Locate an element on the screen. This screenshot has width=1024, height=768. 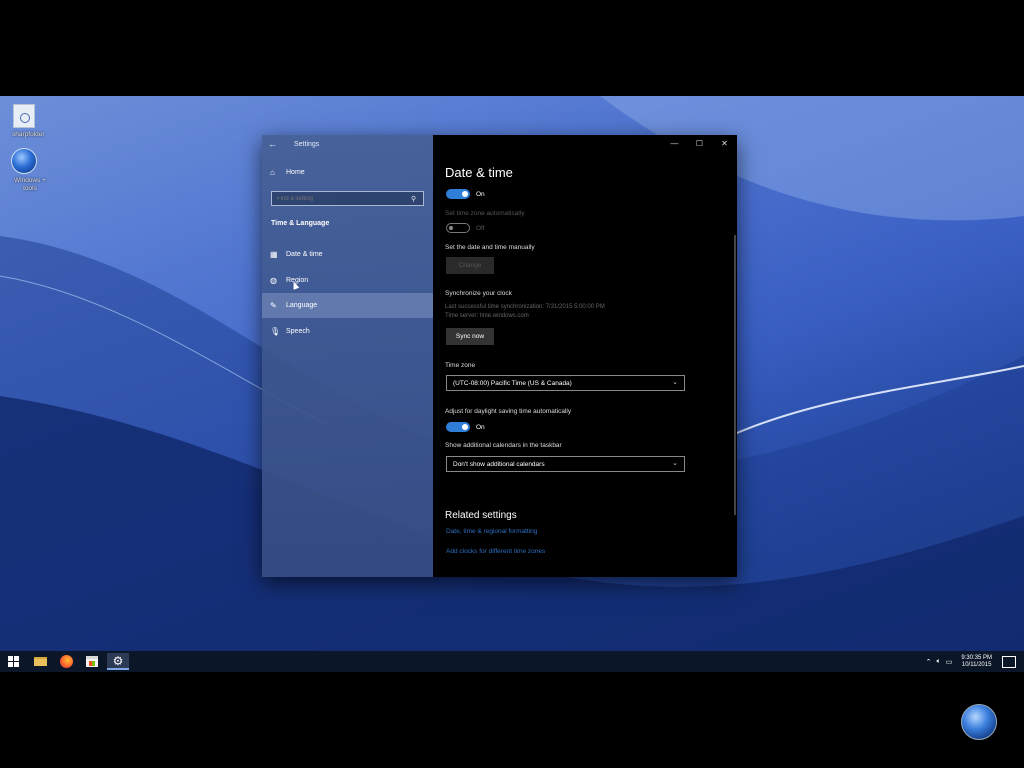
folder-icon is located at coordinates (40, 661).